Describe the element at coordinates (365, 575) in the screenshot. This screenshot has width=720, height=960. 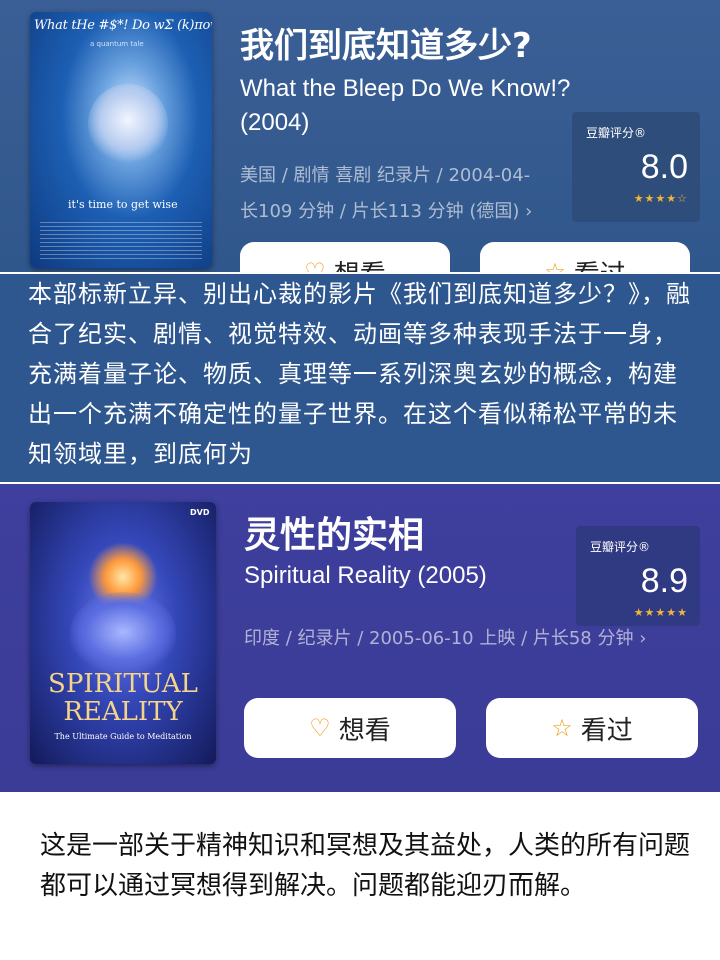
I see `movie-original-title: Spiritual Reality (2005)` at that location.